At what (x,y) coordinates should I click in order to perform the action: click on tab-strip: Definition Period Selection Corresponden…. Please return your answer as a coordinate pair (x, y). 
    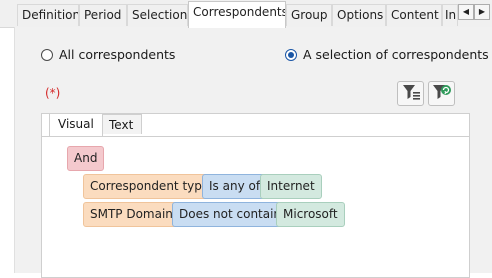
    Looking at the image, I should click on (246, 14).